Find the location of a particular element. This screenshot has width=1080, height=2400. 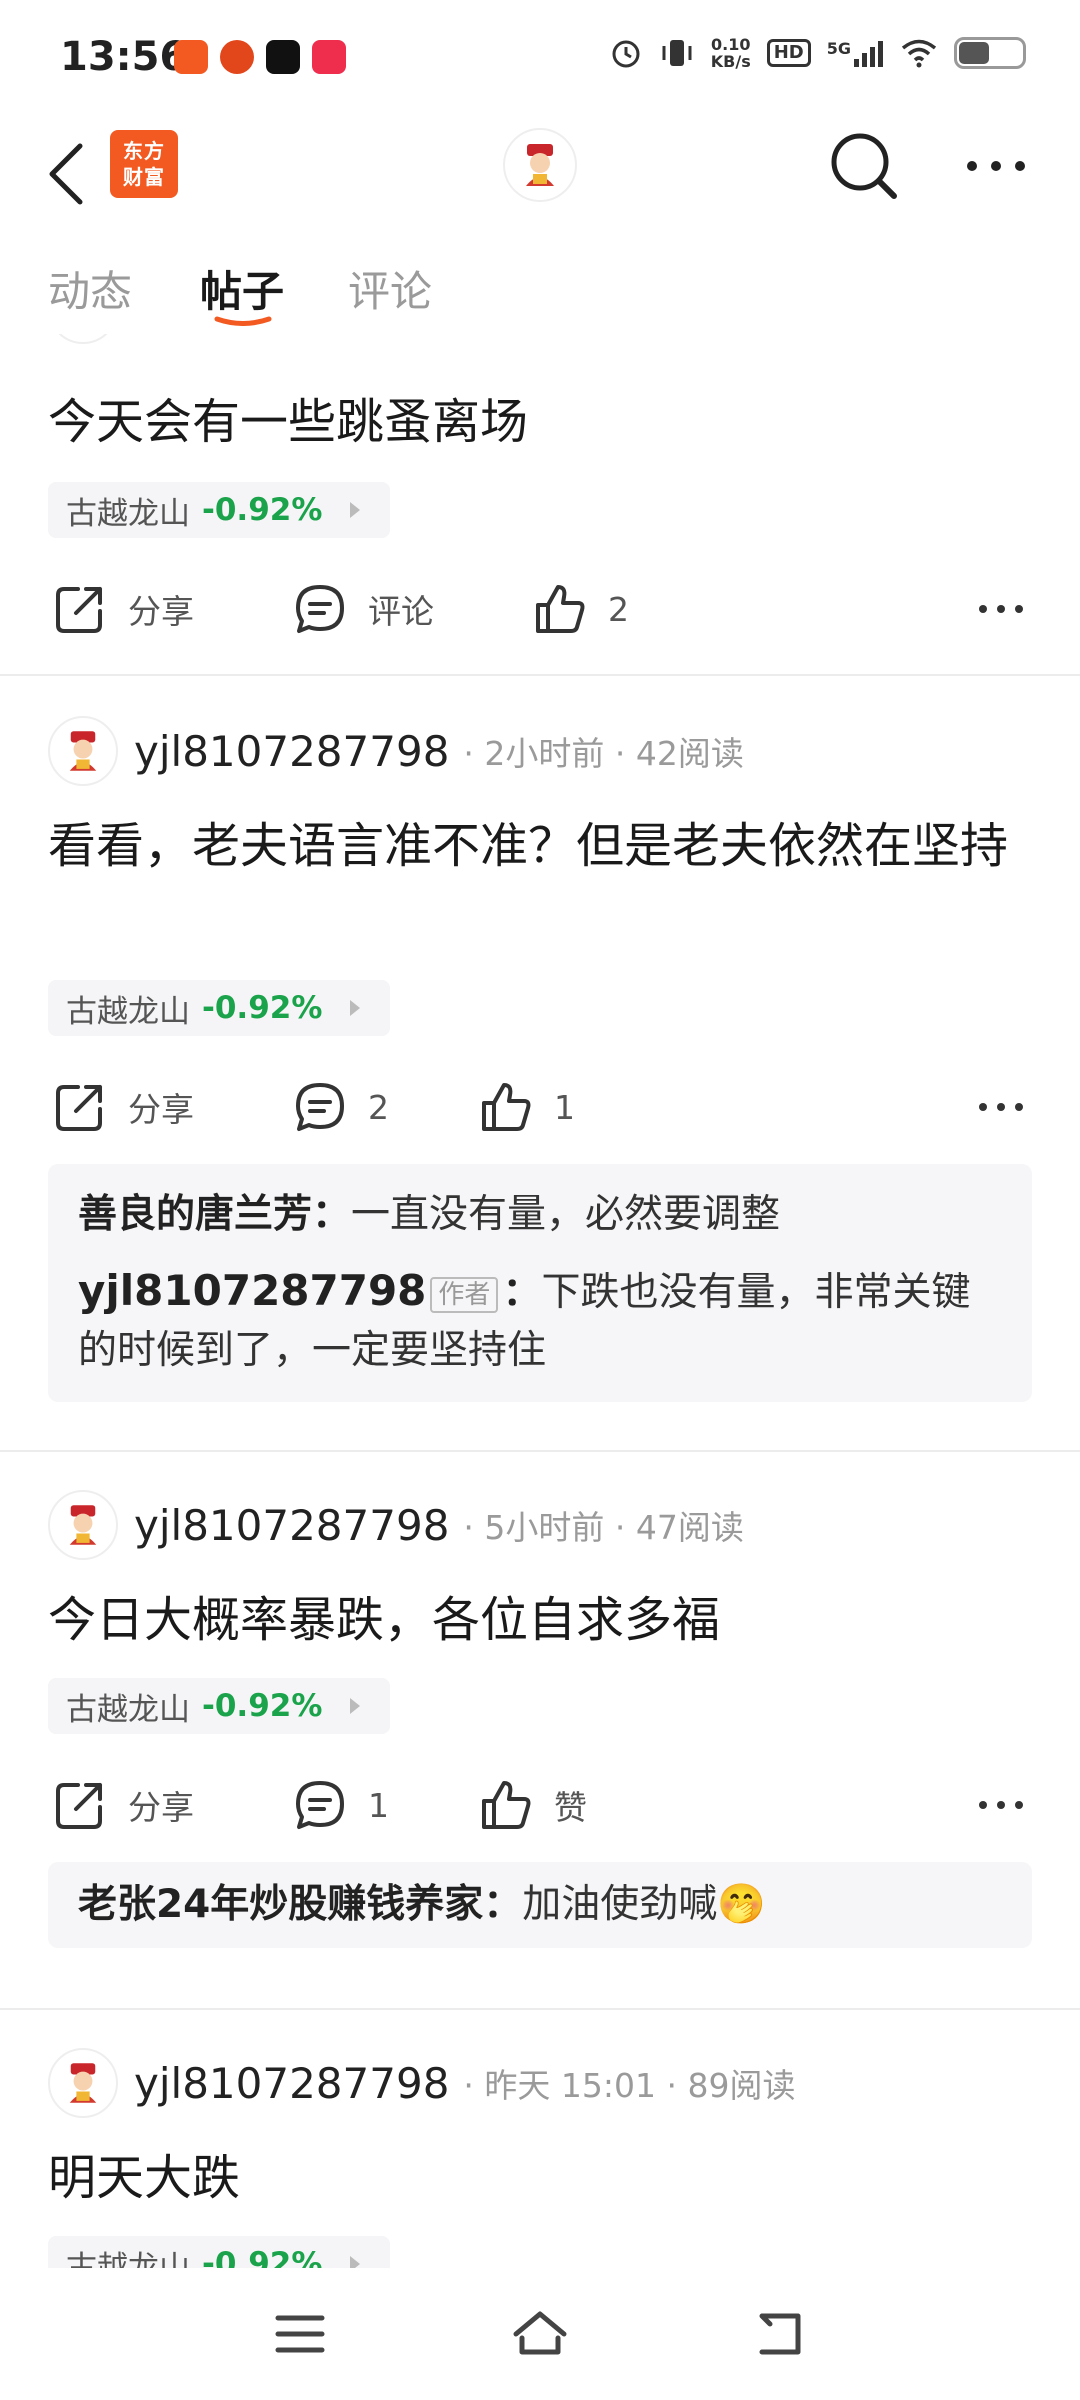

home-icon is located at coordinates (540, 2334).